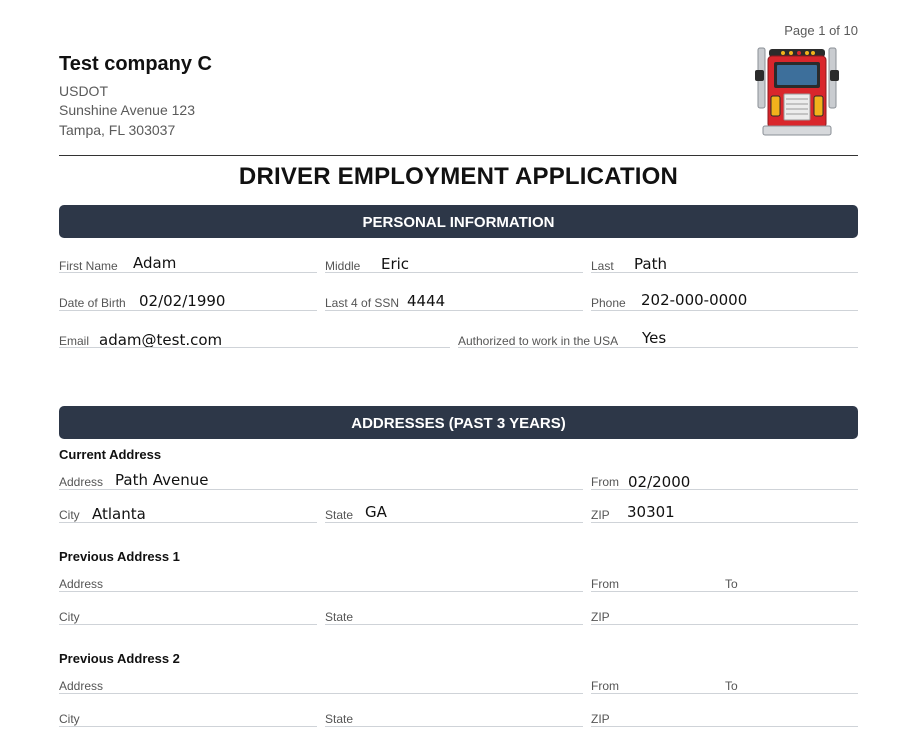 The image size is (919, 750). What do you see at coordinates (69, 617) in the screenshot?
I see `prev1-city-label: City` at bounding box center [69, 617].